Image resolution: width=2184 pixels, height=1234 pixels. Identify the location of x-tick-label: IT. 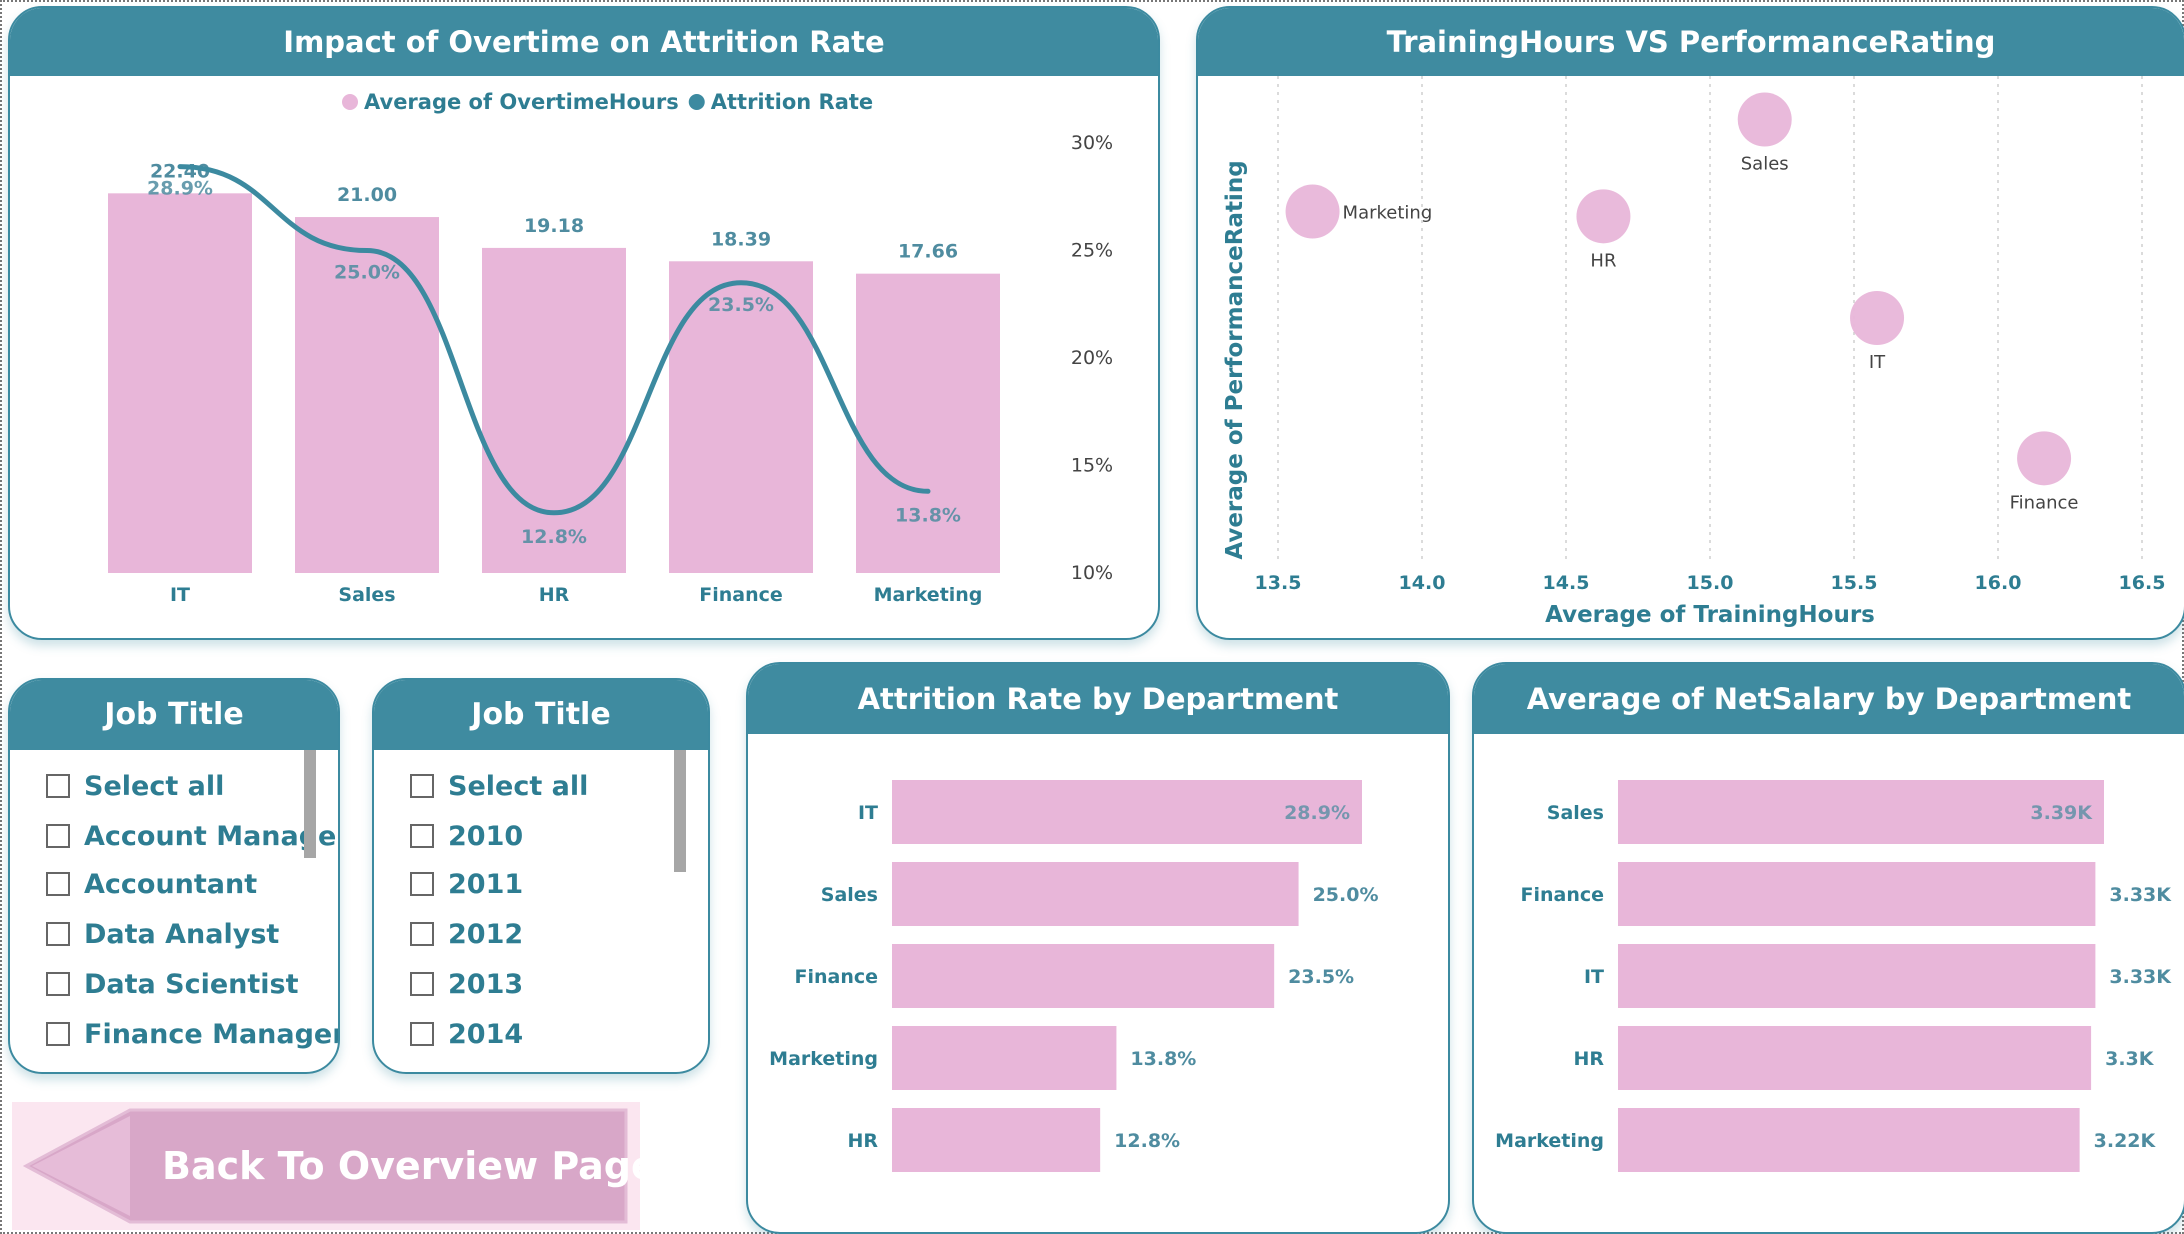
(180, 595).